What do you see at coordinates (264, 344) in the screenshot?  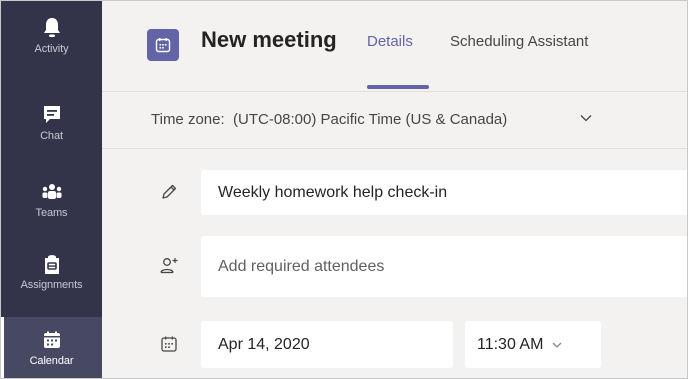 I see `start-date-value: Apr 14, 2020` at bounding box center [264, 344].